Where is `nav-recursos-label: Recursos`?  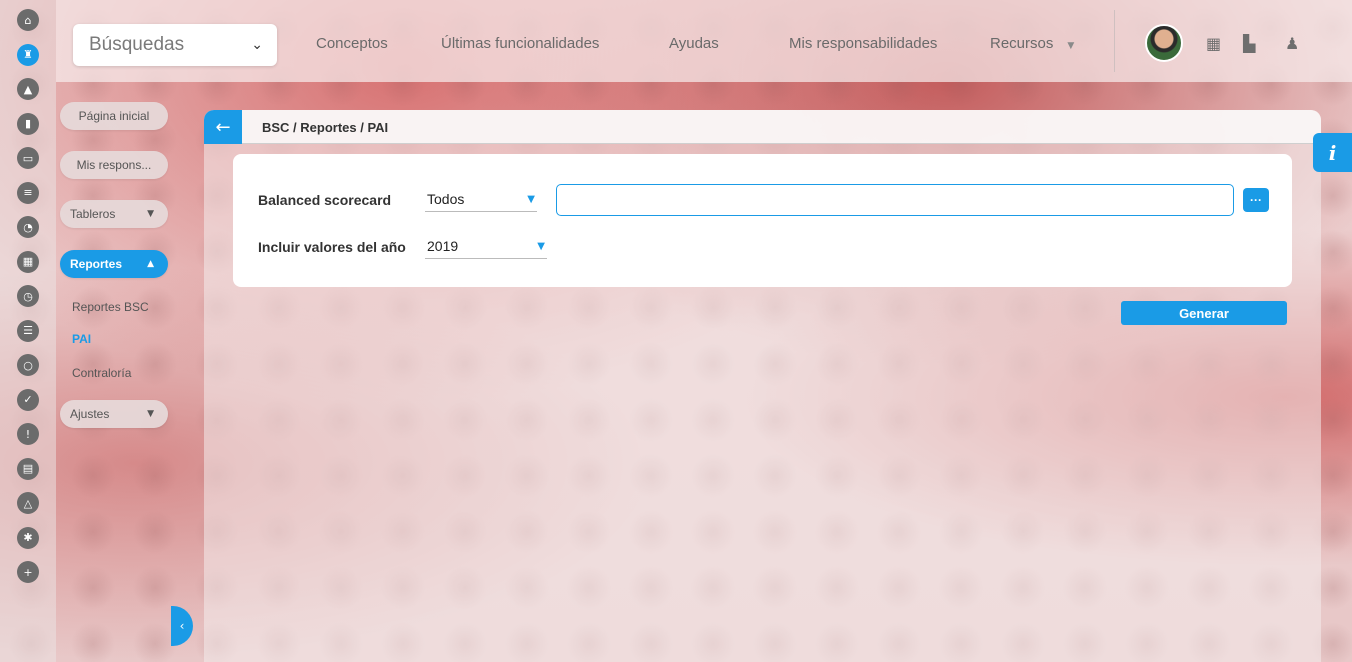 nav-recursos-label: Recursos is located at coordinates (1022, 43).